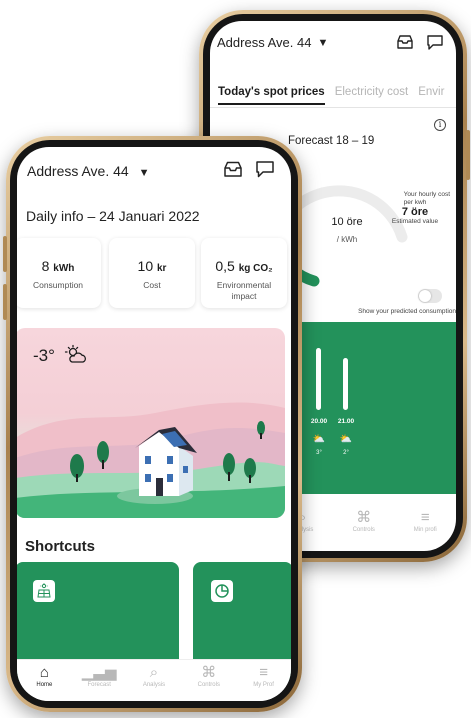  I want to click on environmental-label: Environmental impact, so click(244, 290).